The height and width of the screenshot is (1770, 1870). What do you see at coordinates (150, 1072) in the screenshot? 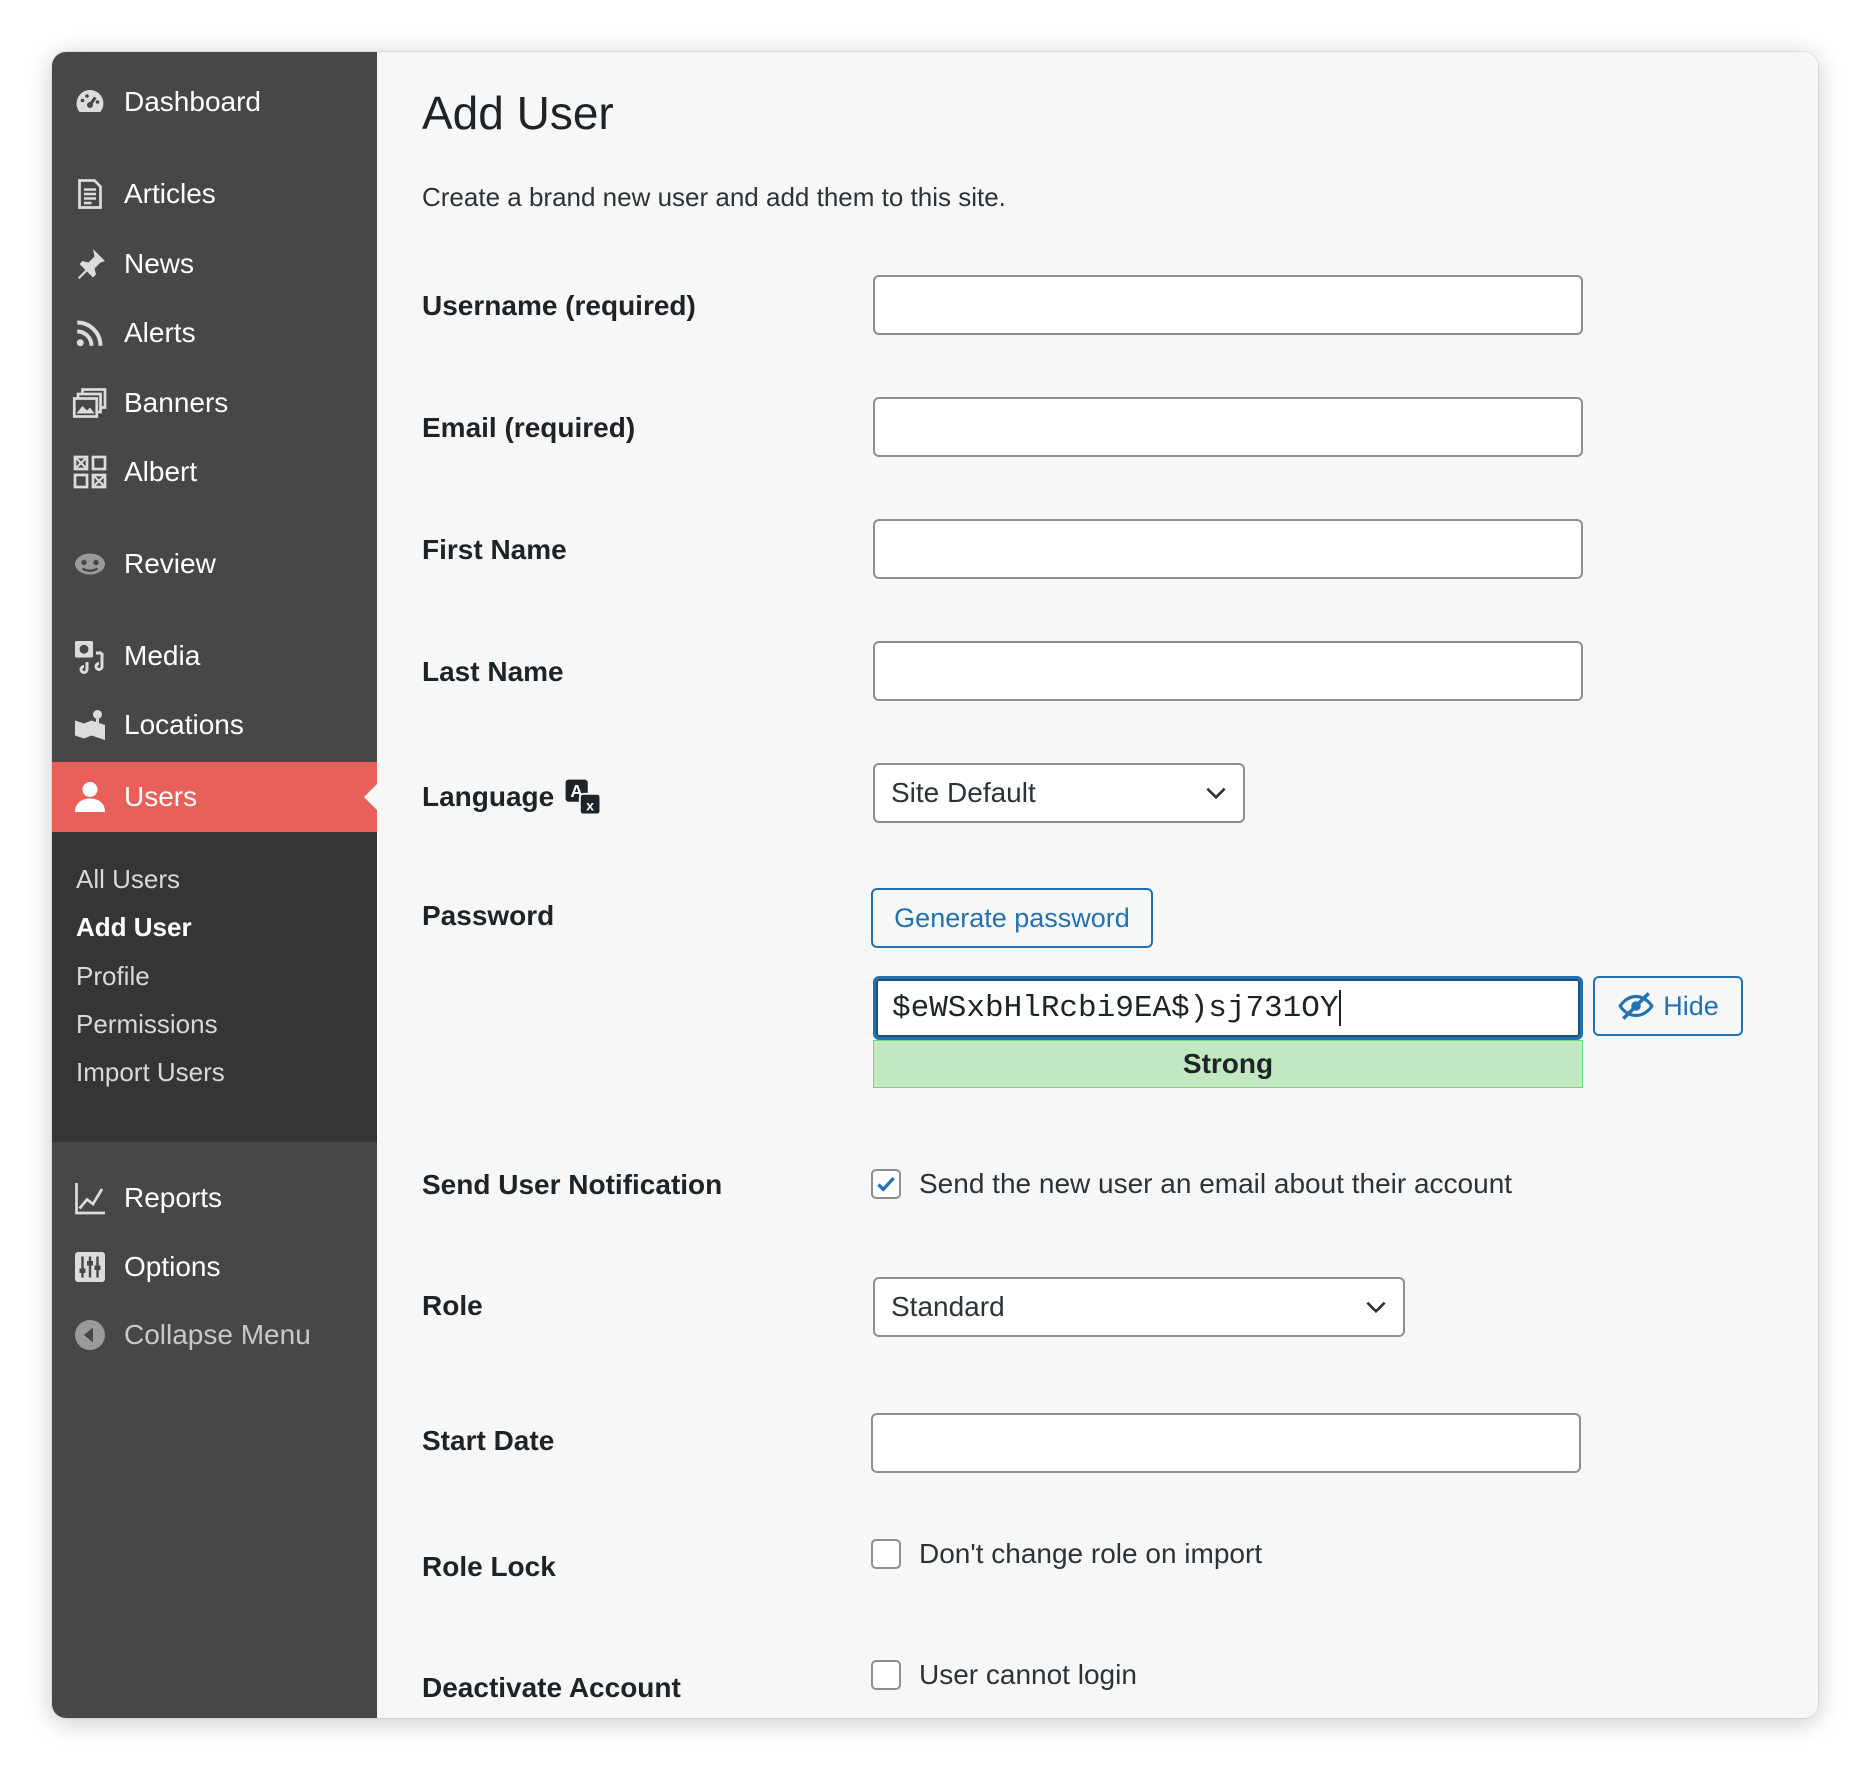
I see `submenu-item-import-users: Import Users` at bounding box center [150, 1072].